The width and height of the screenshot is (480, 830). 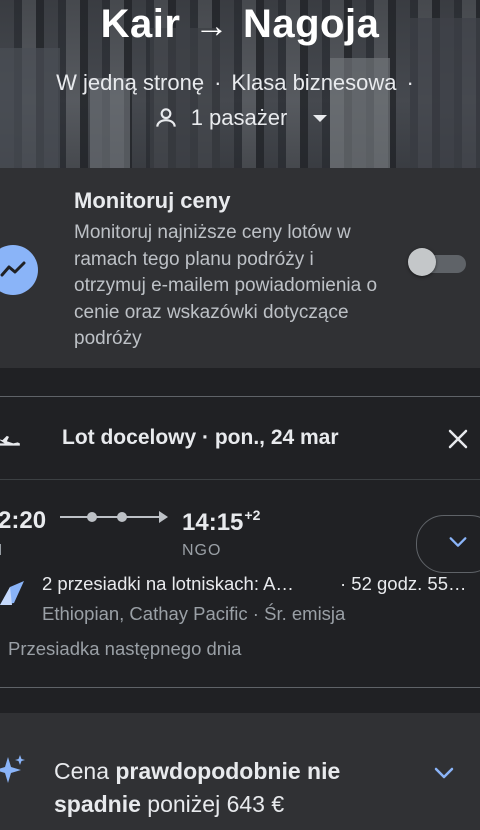 I want to click on sparkle-icon, so click(x=13, y=770).